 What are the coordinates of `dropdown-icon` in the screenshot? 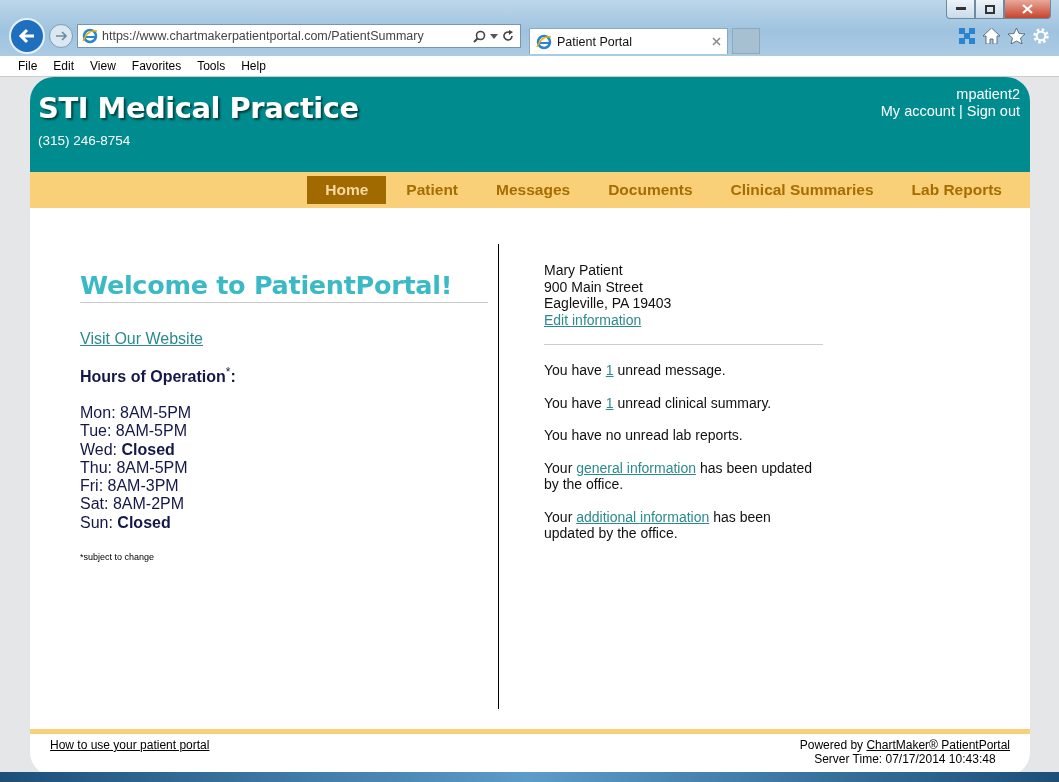 It's located at (494, 36).